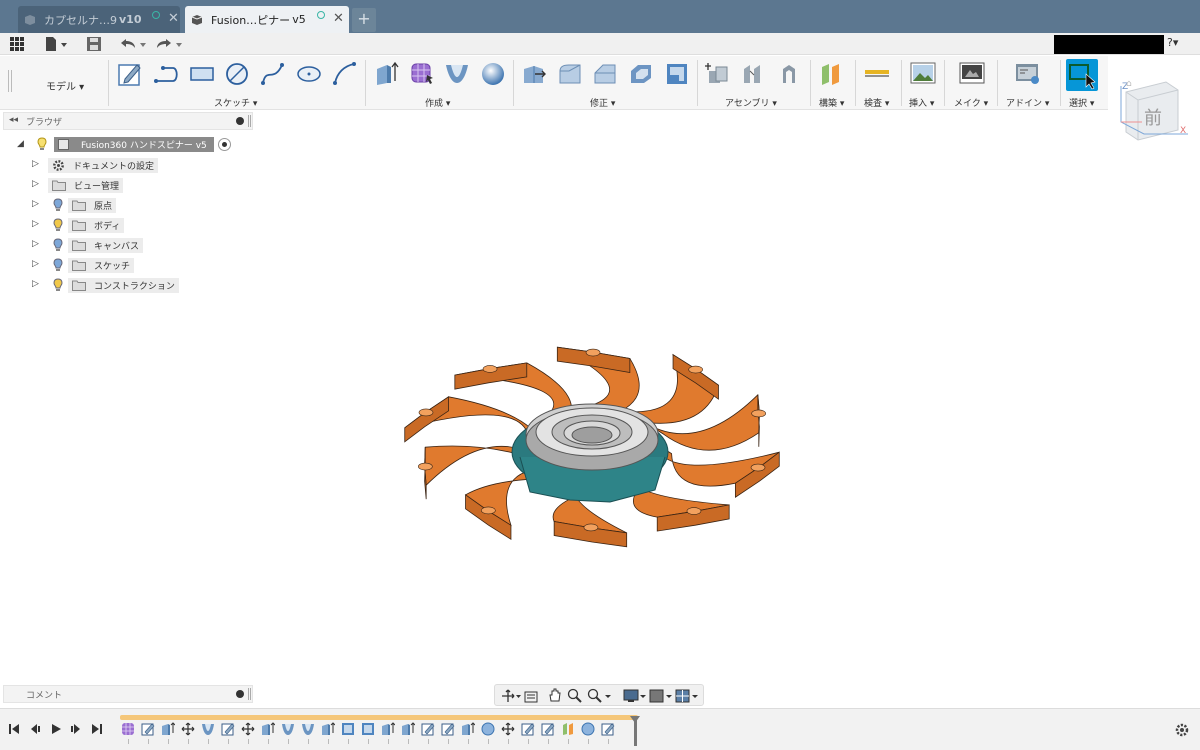  I want to click on home-view-icon: ⌂, so click(1129, 84).